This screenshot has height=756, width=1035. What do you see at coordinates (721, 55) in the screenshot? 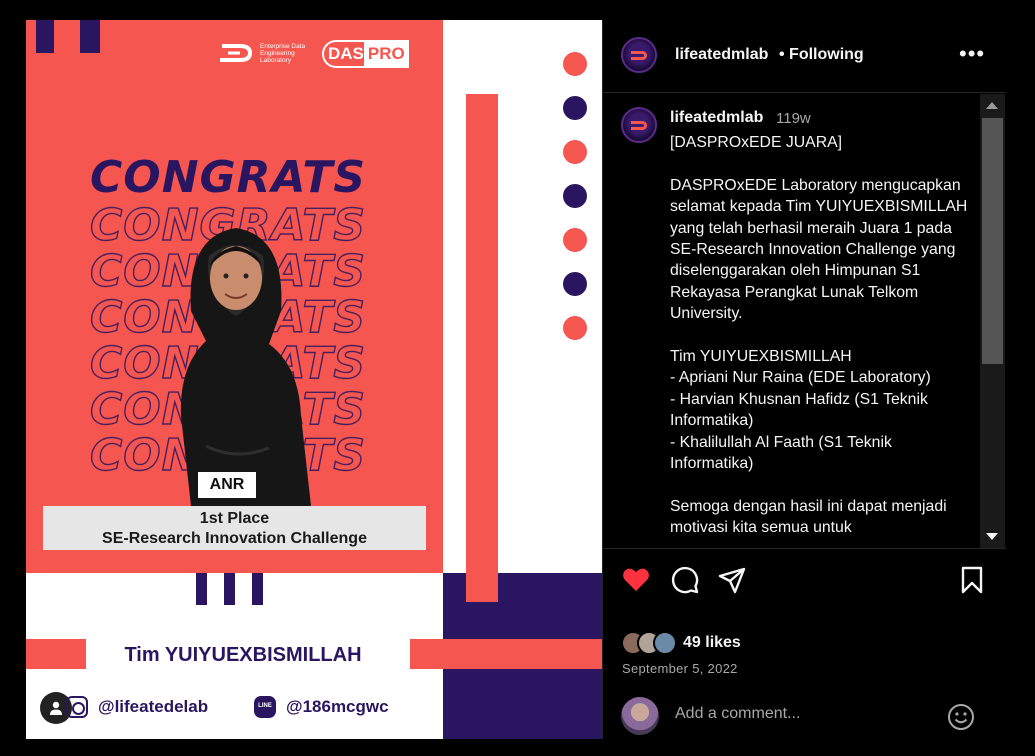
I see `header-username: lifeatedmlab` at bounding box center [721, 55].